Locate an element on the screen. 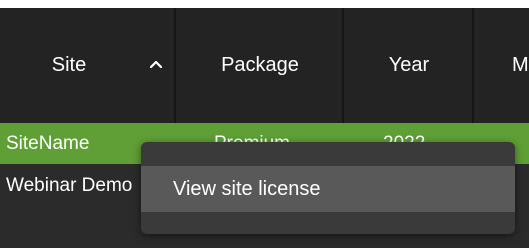 This screenshot has height=248, width=529. column-header-label: Year is located at coordinates (409, 65).